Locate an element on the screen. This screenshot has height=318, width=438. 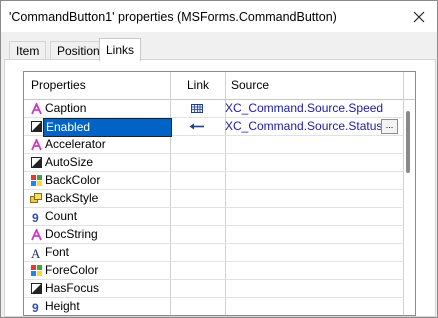
source-value: XC_Command.Source.Speed is located at coordinates (304, 108).